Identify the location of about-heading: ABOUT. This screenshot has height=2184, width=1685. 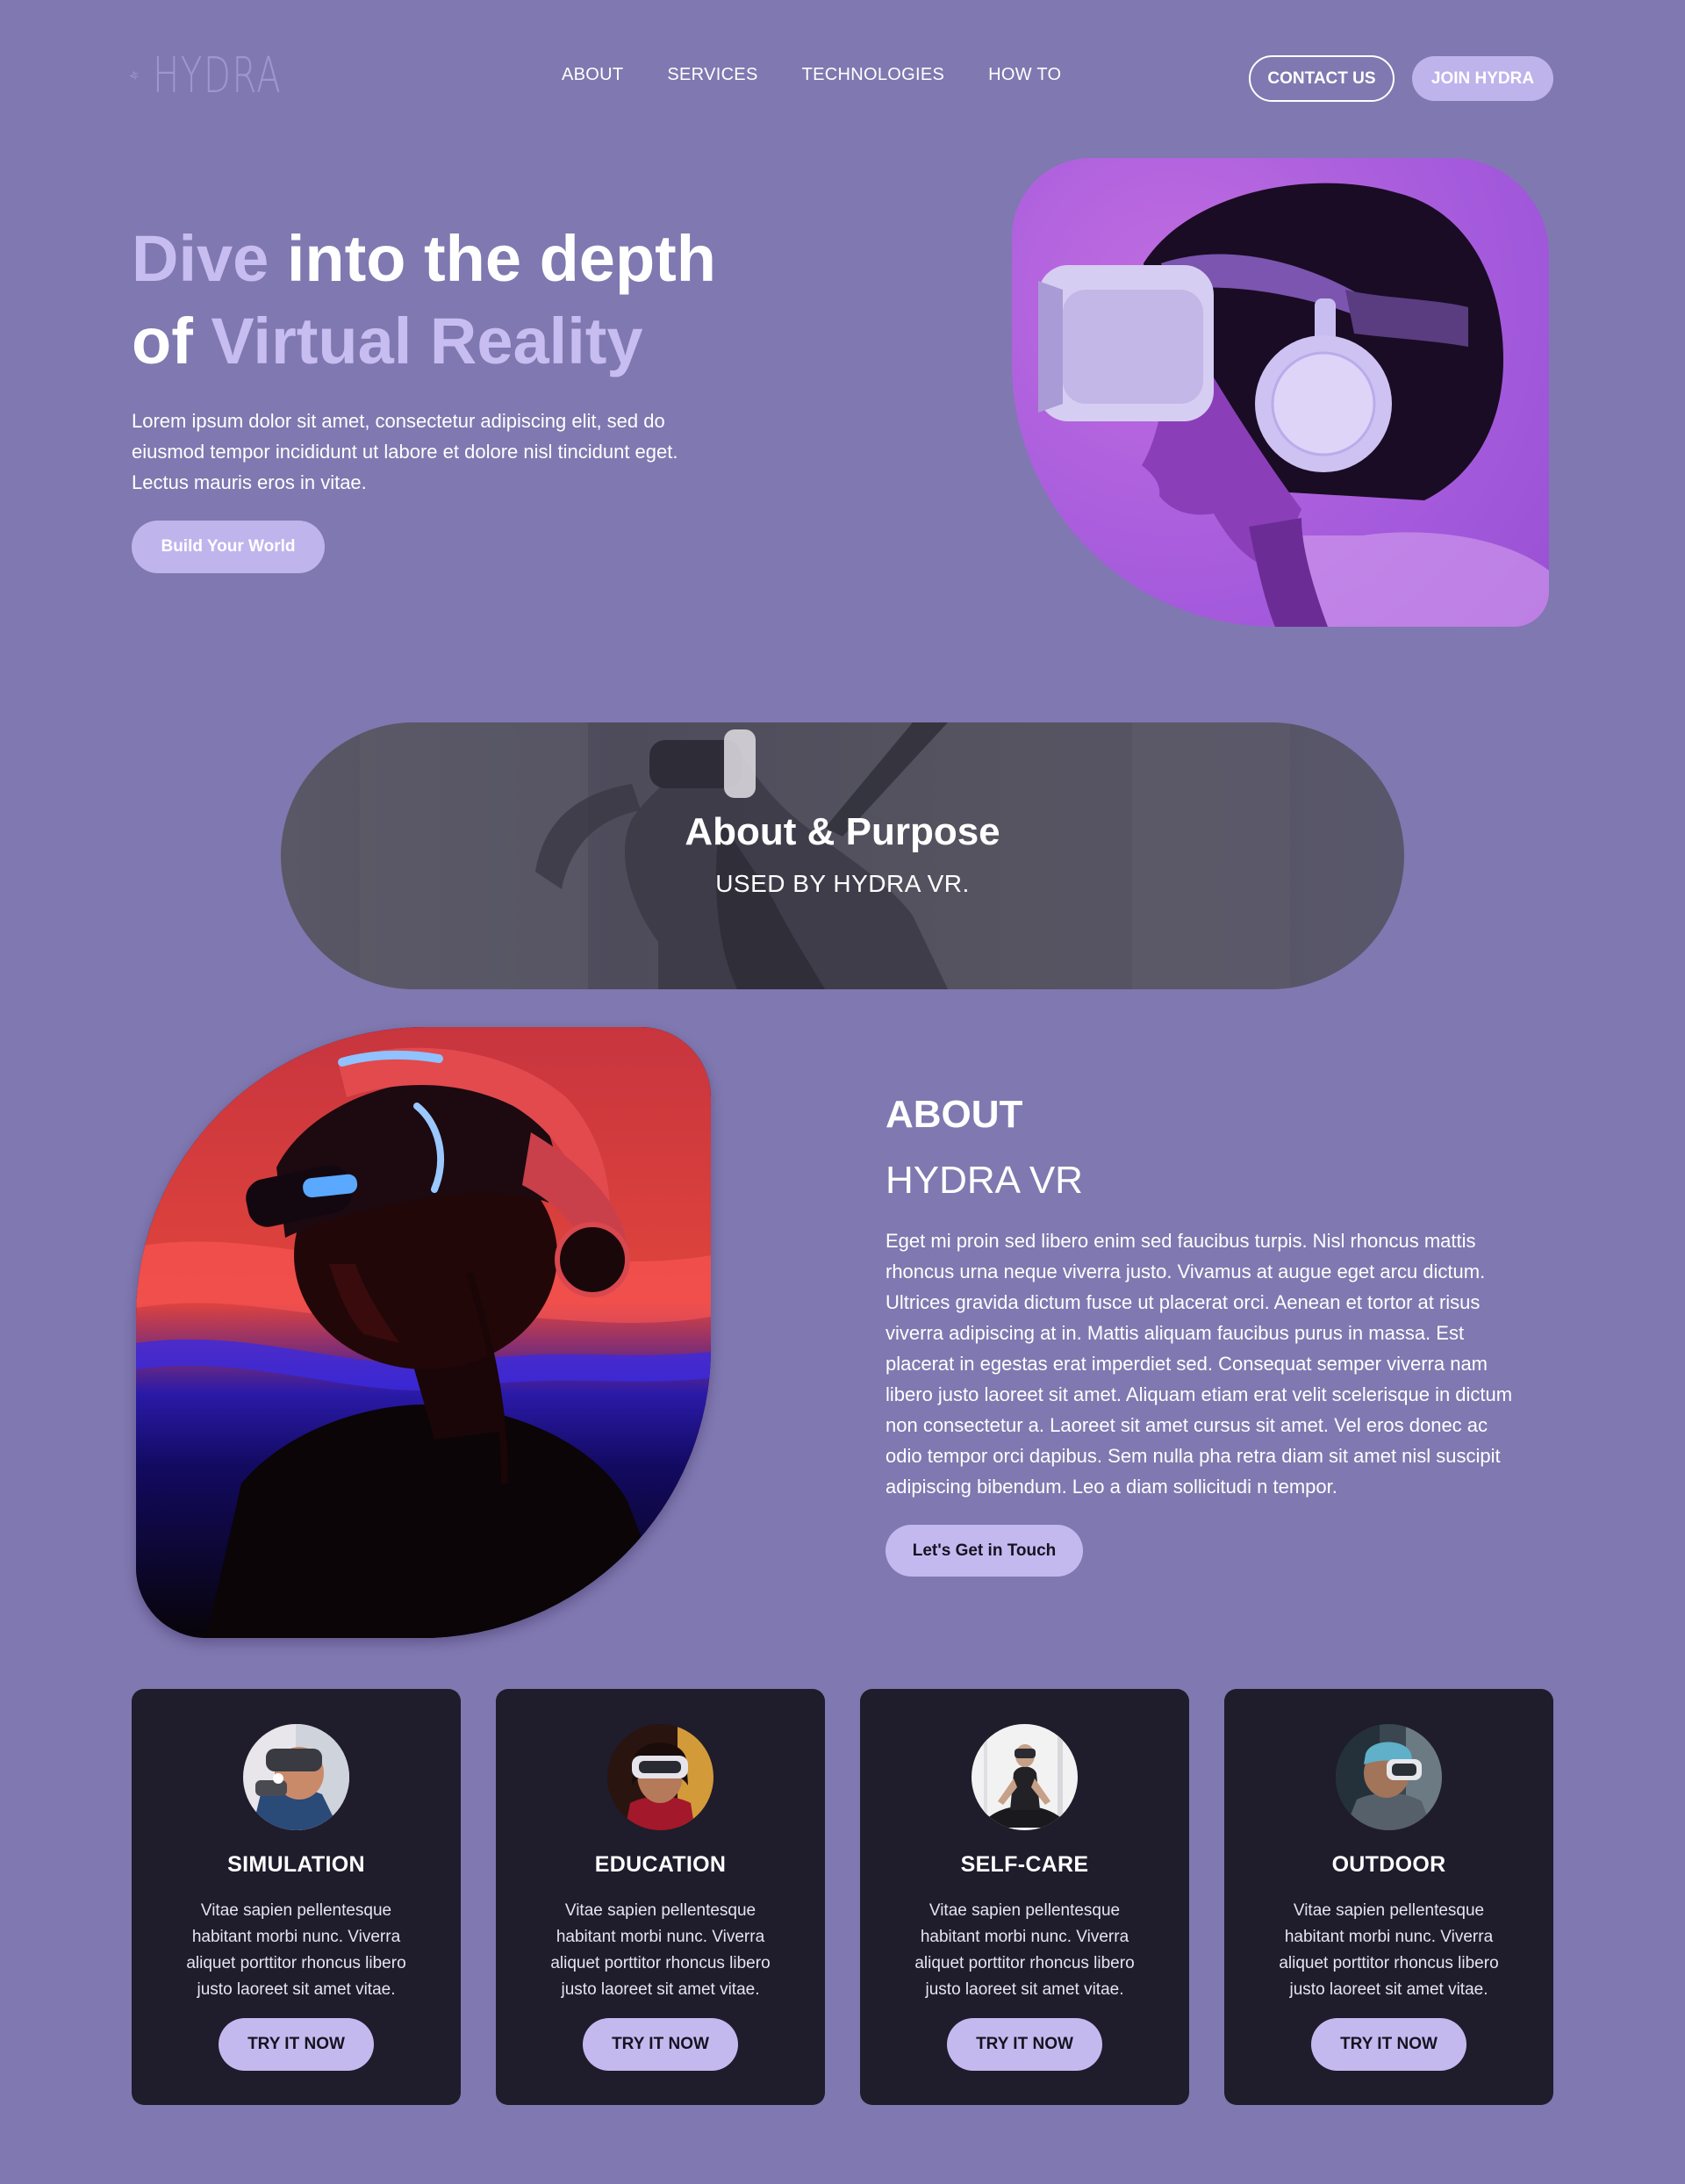
(954, 1114).